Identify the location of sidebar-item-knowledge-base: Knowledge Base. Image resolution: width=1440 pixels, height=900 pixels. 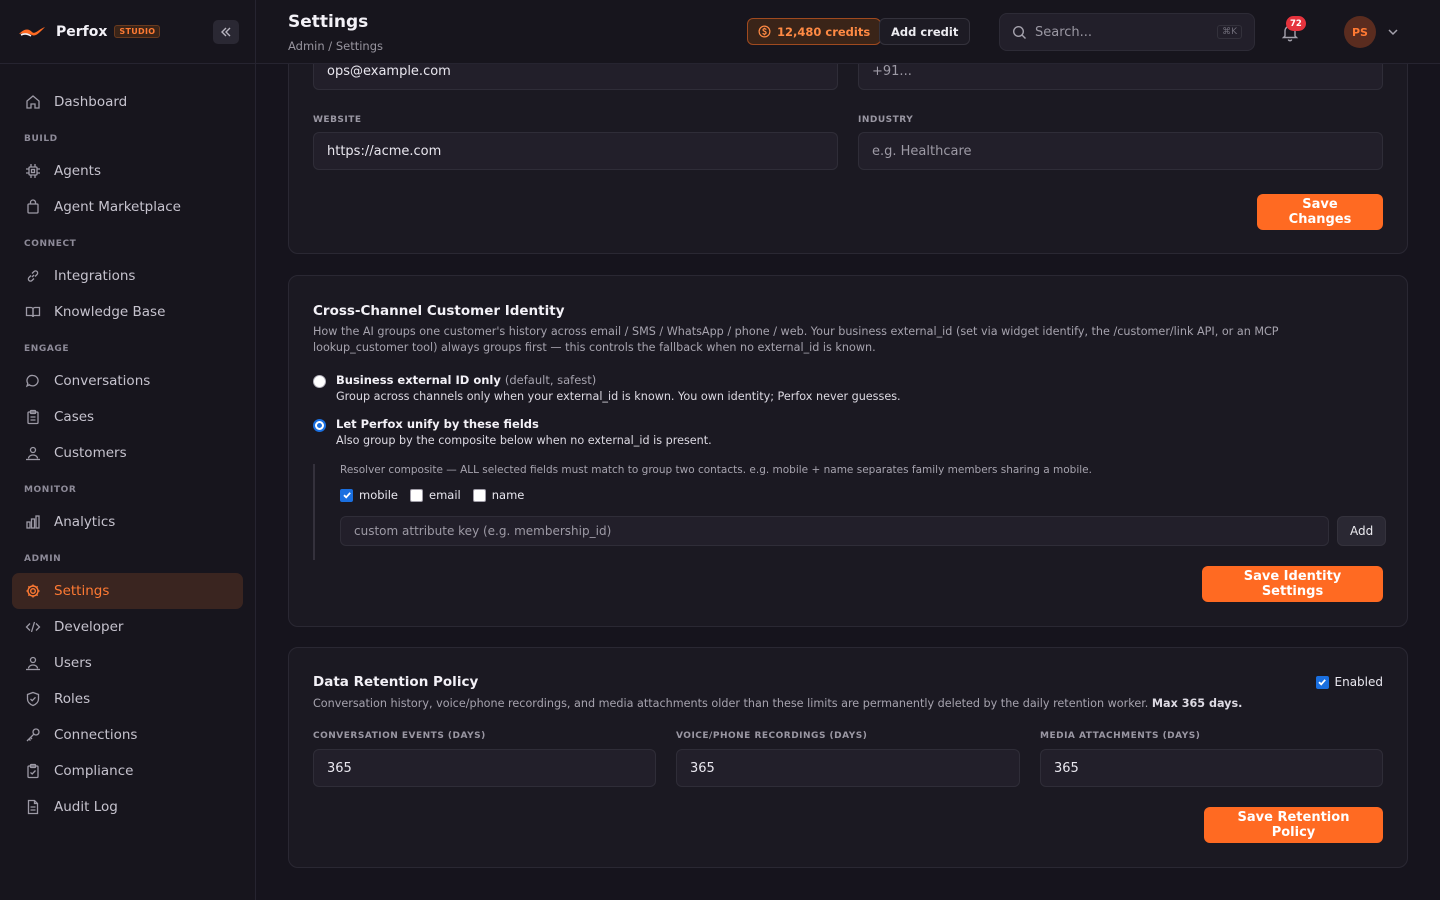
(127, 312).